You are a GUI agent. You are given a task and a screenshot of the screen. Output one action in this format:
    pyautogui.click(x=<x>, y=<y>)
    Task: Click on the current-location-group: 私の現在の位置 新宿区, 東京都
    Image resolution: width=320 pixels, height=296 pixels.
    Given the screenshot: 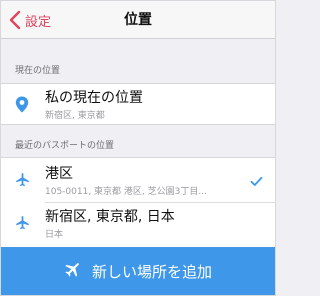 What is the action you would take?
    pyautogui.click(x=138, y=104)
    